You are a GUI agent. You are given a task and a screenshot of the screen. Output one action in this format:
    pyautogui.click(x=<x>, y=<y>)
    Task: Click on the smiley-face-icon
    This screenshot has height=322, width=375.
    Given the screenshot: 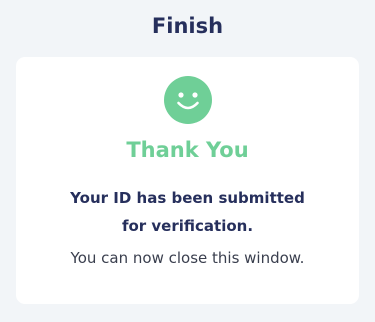 What is the action you would take?
    pyautogui.click(x=188, y=100)
    